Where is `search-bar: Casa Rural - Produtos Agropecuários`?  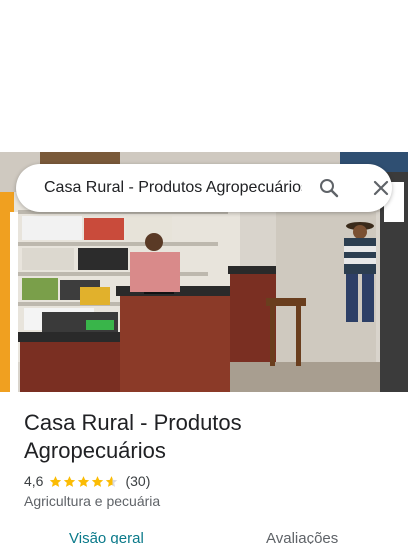
search-bar: Casa Rural - Produtos Agropecuários is located at coordinates (204, 188).